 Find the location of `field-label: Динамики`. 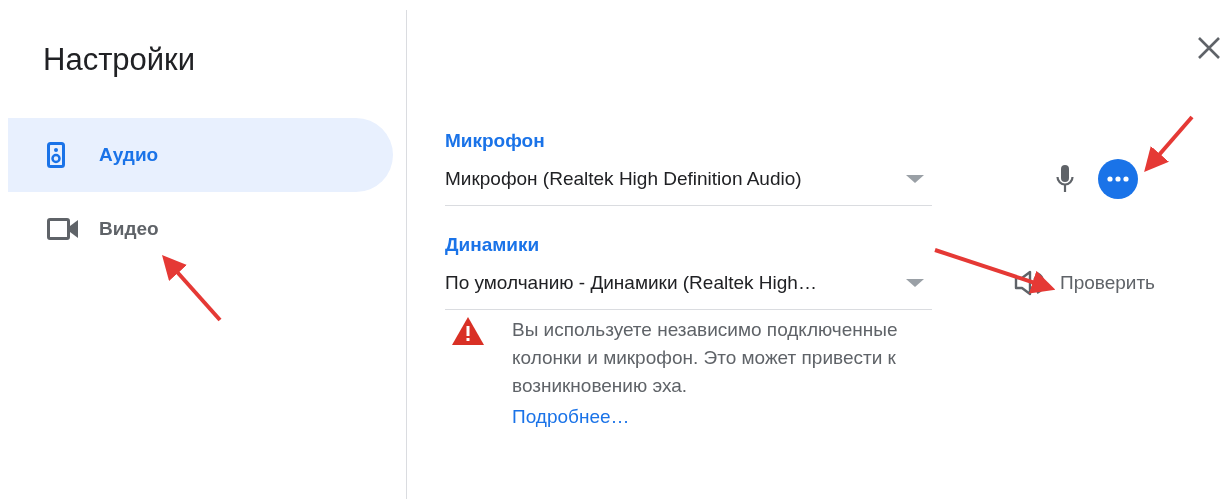

field-label: Динамики is located at coordinates (492, 245).